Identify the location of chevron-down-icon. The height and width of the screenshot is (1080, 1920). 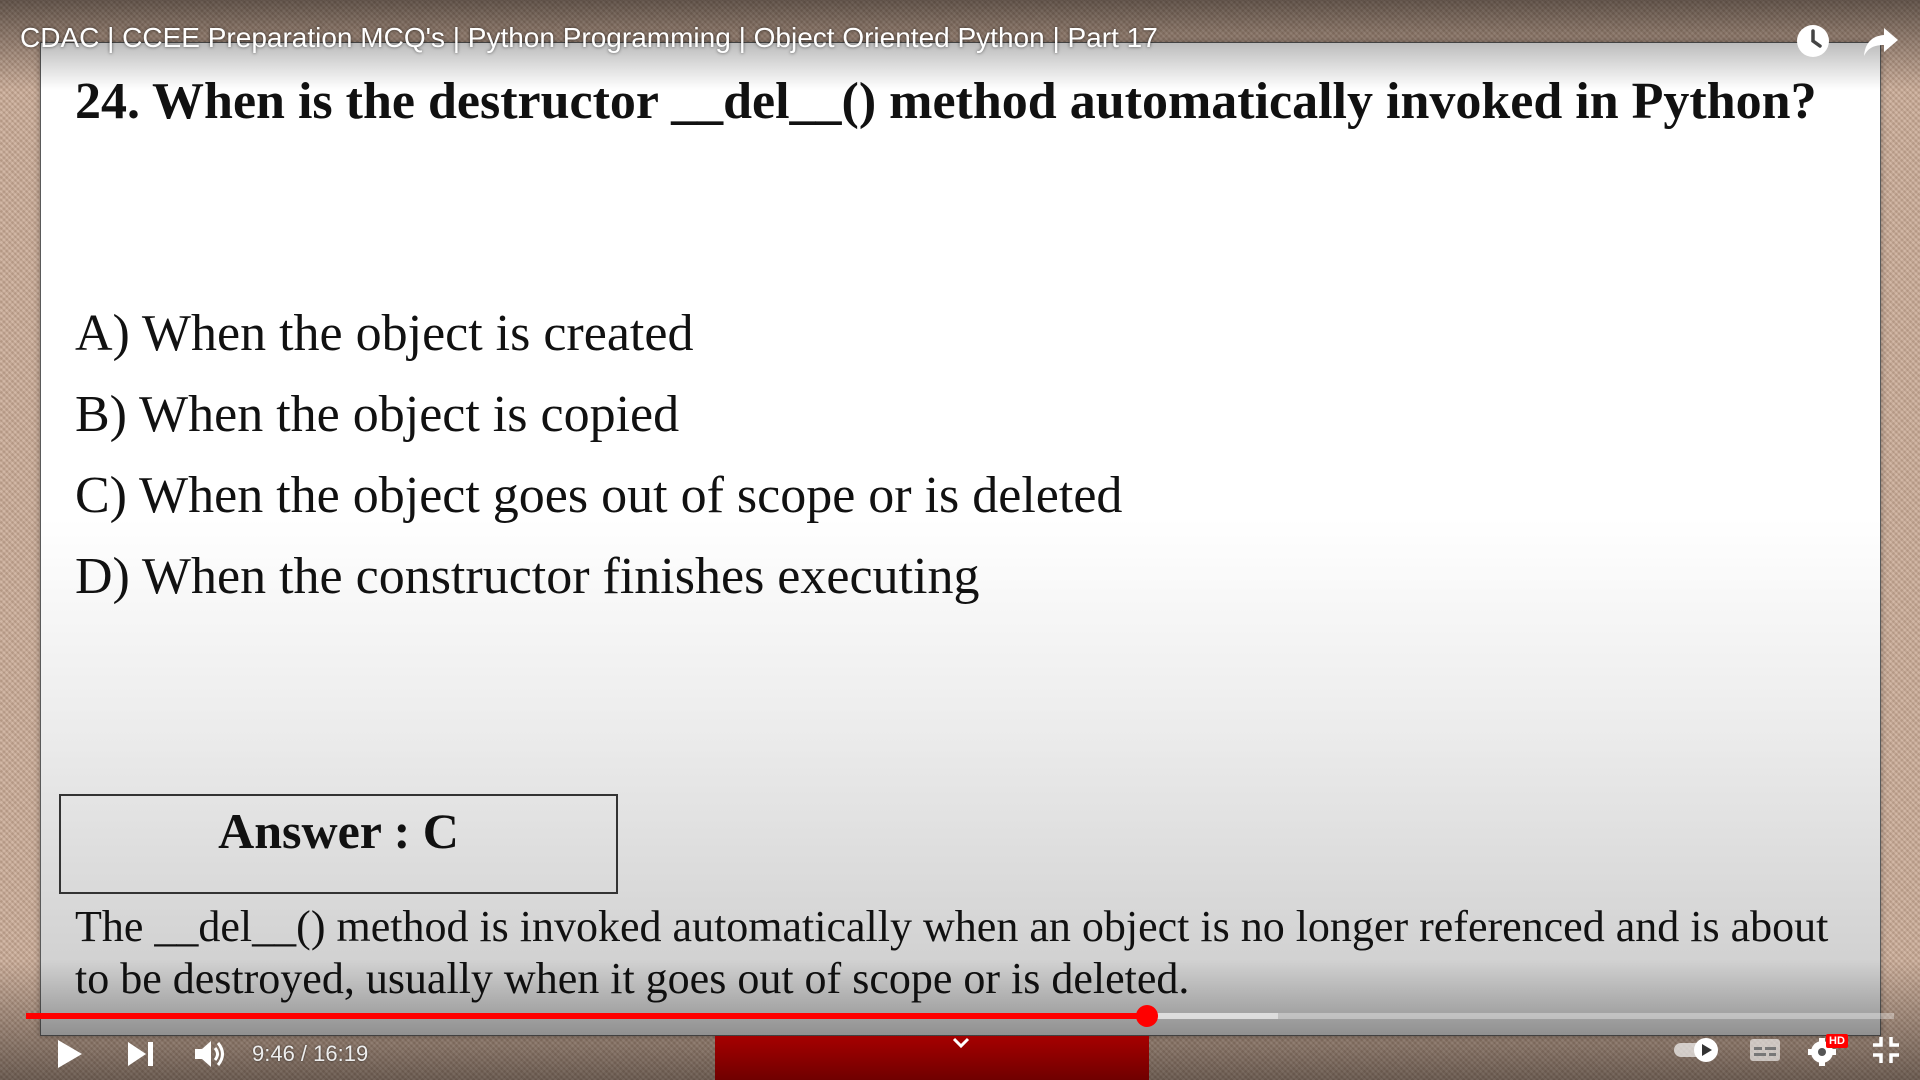
(961, 1043).